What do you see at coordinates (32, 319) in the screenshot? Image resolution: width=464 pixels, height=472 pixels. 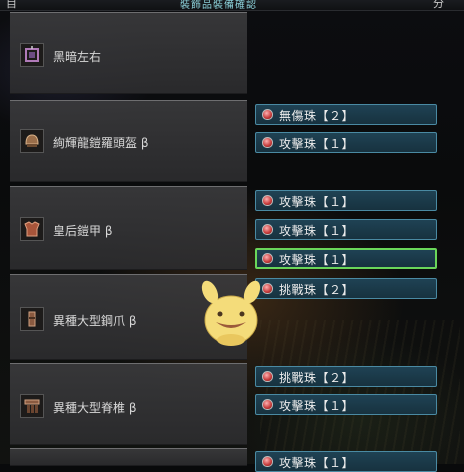 I see `arms-icon` at bounding box center [32, 319].